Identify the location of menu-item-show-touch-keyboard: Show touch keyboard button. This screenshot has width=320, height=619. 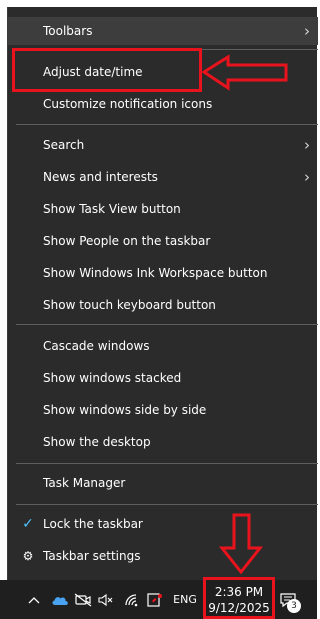
(163, 305).